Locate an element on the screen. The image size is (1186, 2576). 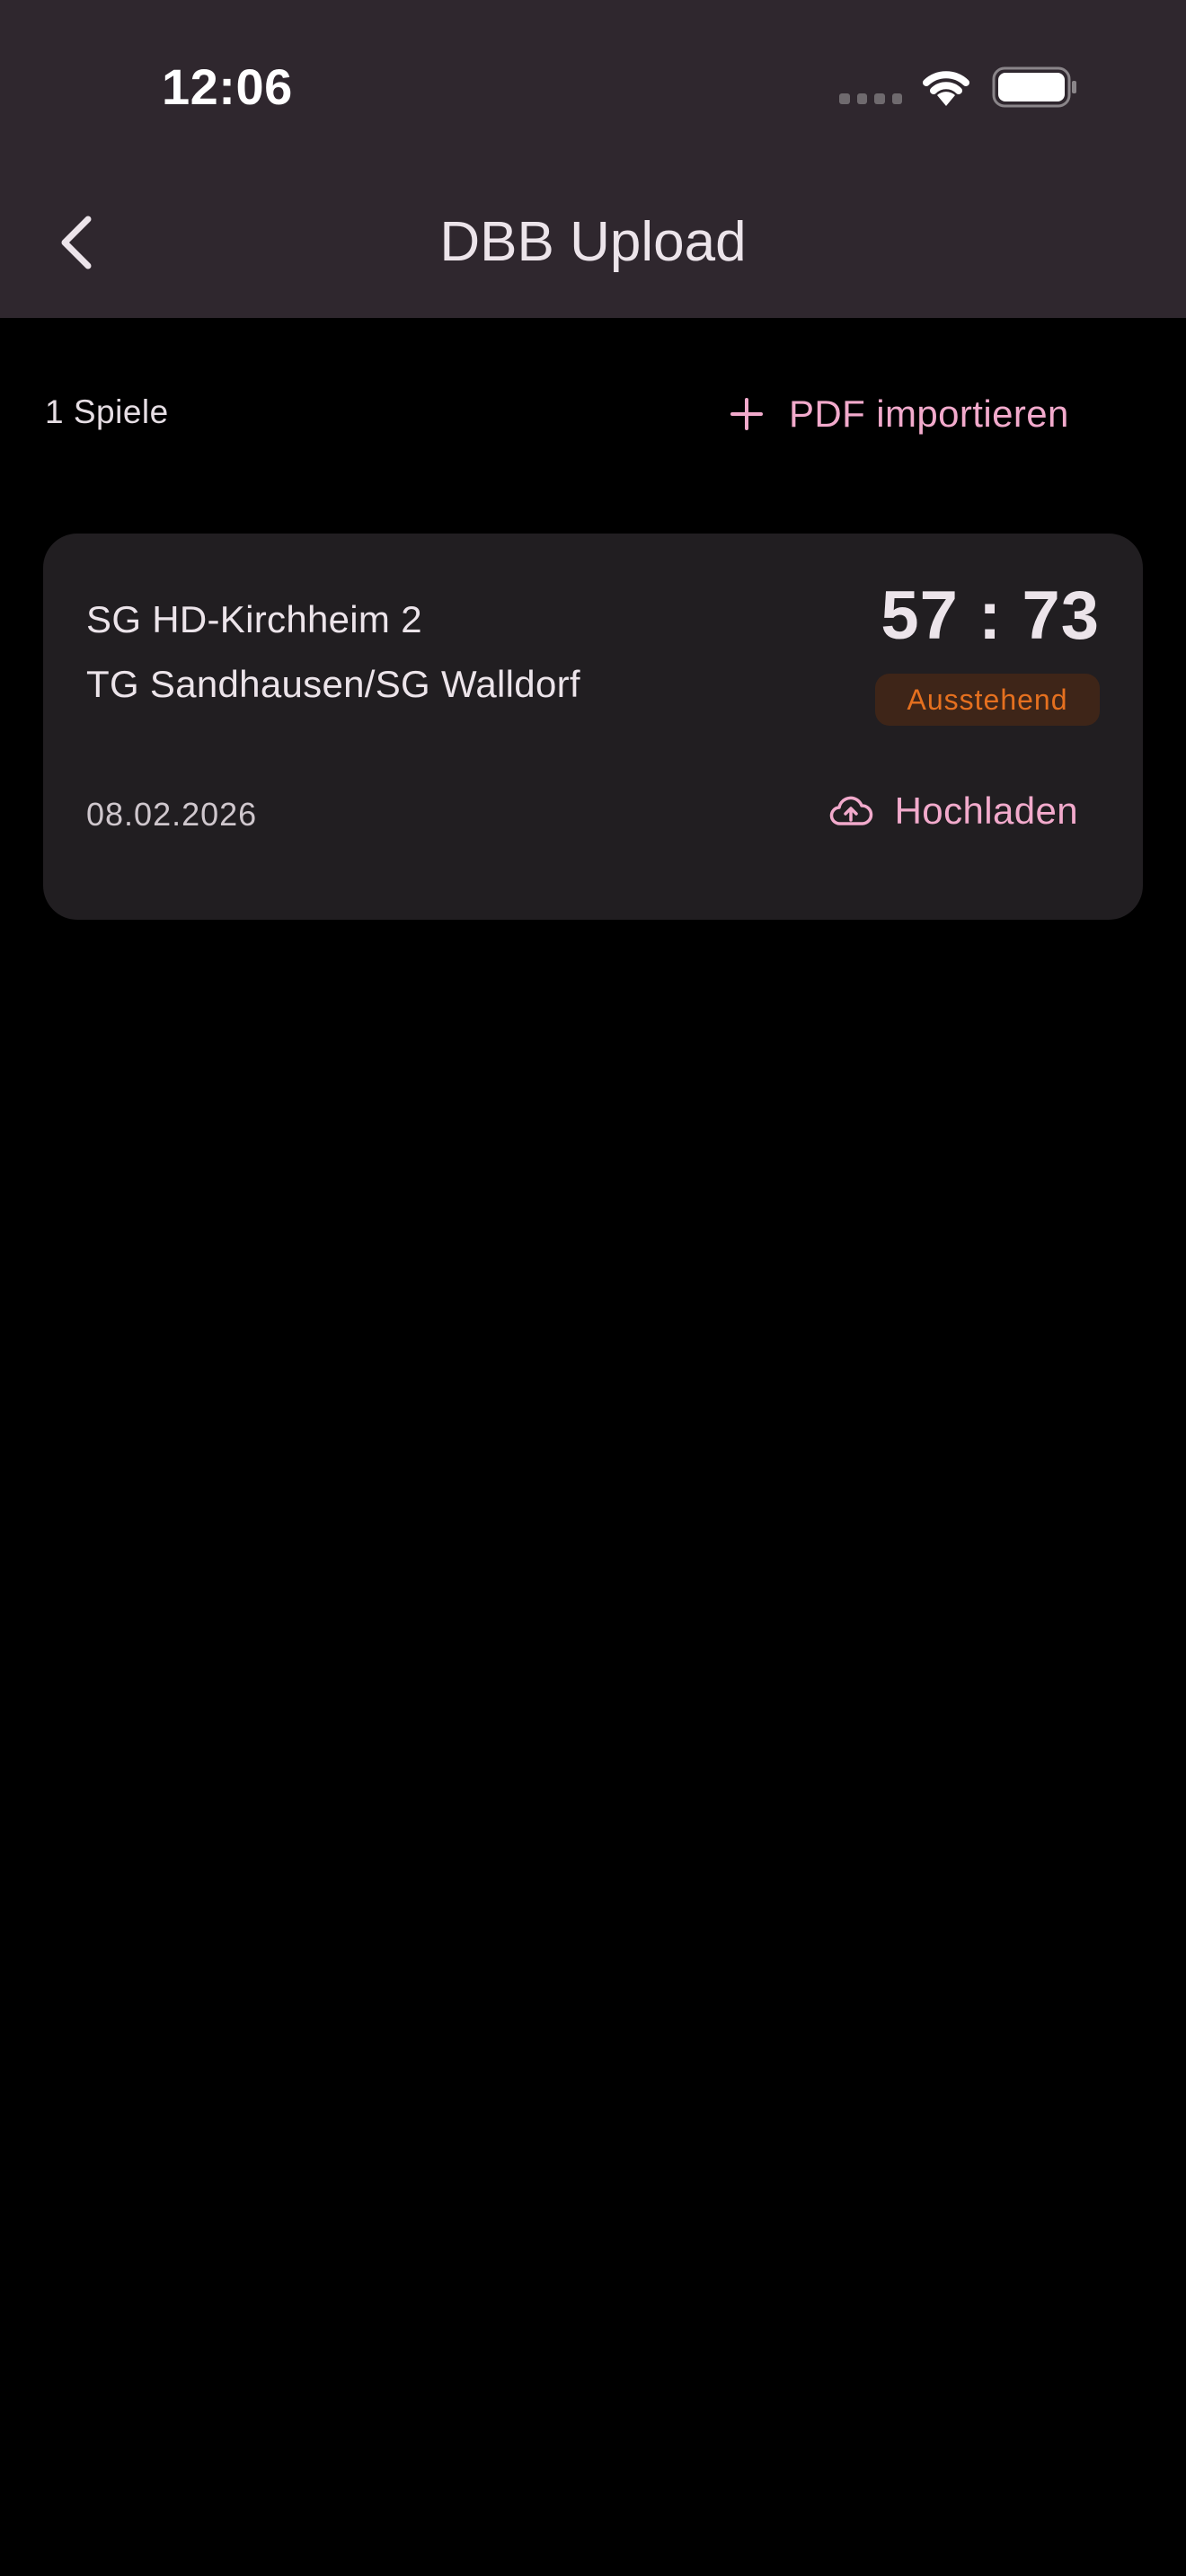
game-date: 08.02.2026 is located at coordinates (172, 814).